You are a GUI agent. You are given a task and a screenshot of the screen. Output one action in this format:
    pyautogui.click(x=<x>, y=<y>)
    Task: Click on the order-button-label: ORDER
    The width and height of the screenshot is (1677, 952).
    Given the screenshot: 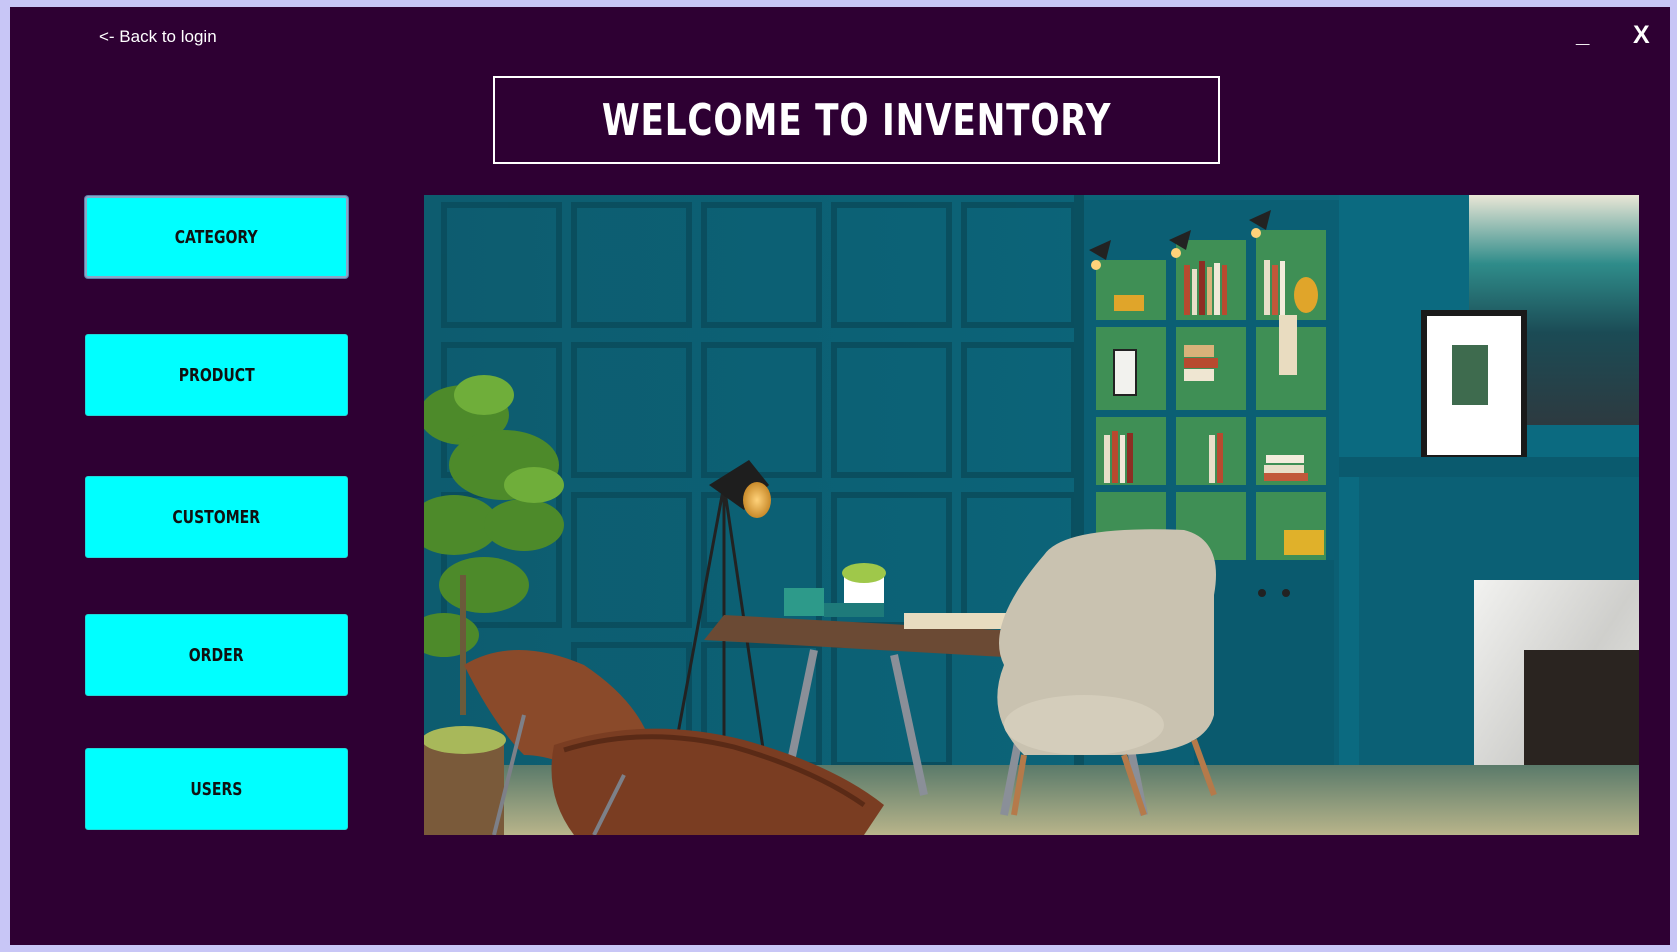 What is the action you would take?
    pyautogui.click(x=216, y=655)
    